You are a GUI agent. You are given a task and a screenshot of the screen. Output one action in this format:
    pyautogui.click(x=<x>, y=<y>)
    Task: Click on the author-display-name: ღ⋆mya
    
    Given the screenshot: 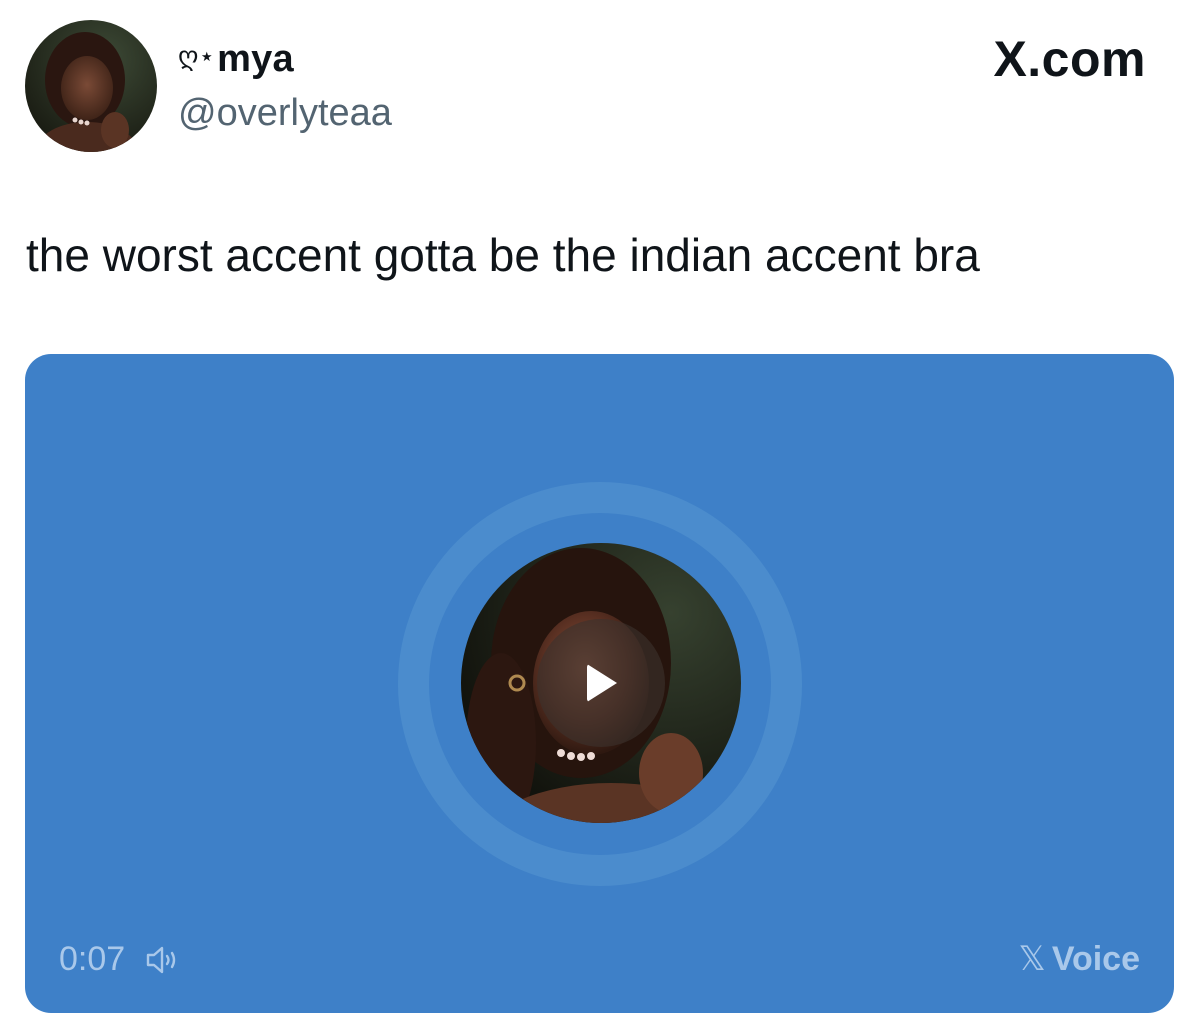 What is the action you would take?
    pyautogui.click(x=236, y=59)
    